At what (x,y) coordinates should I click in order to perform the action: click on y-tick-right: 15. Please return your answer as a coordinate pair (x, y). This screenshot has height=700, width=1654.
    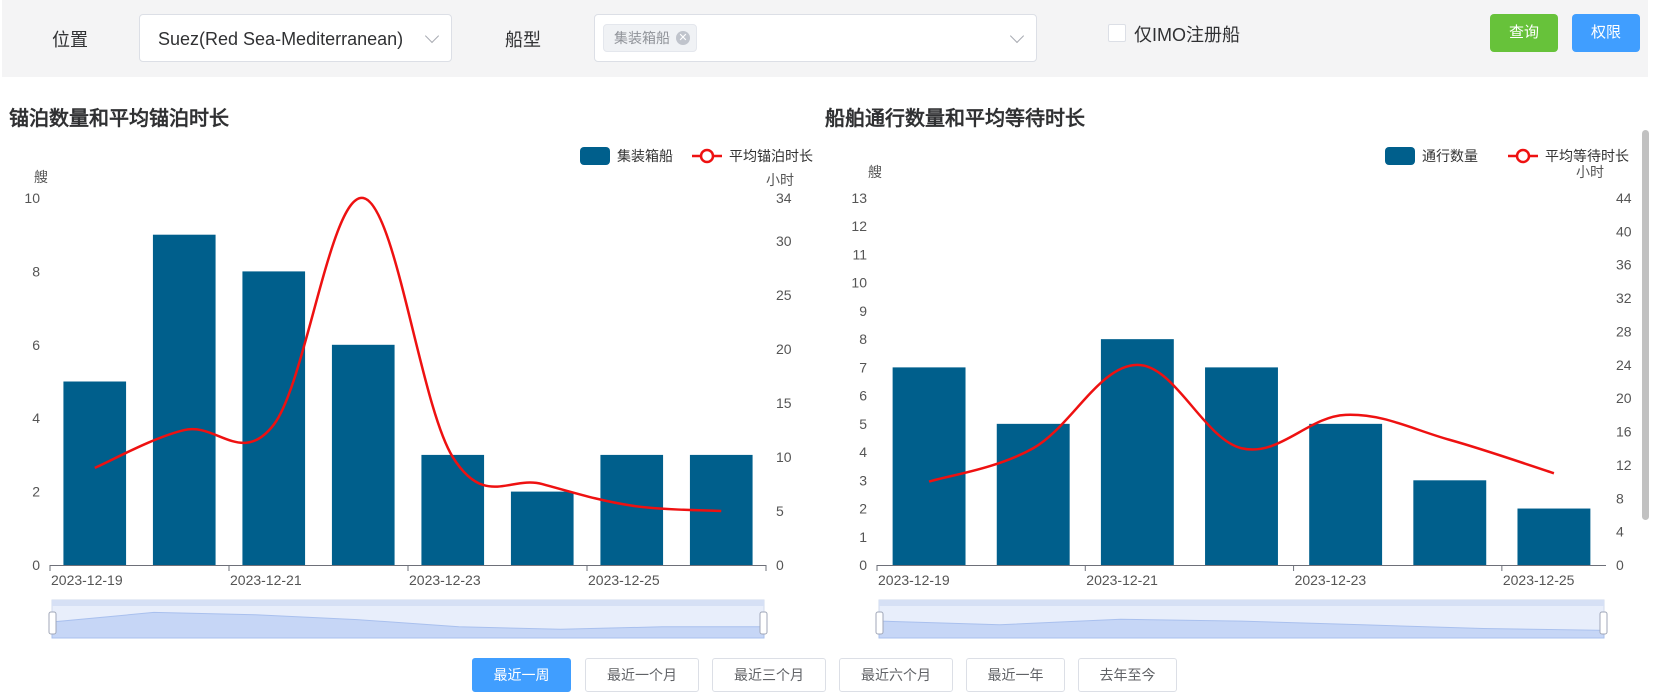
    Looking at the image, I should click on (784, 403).